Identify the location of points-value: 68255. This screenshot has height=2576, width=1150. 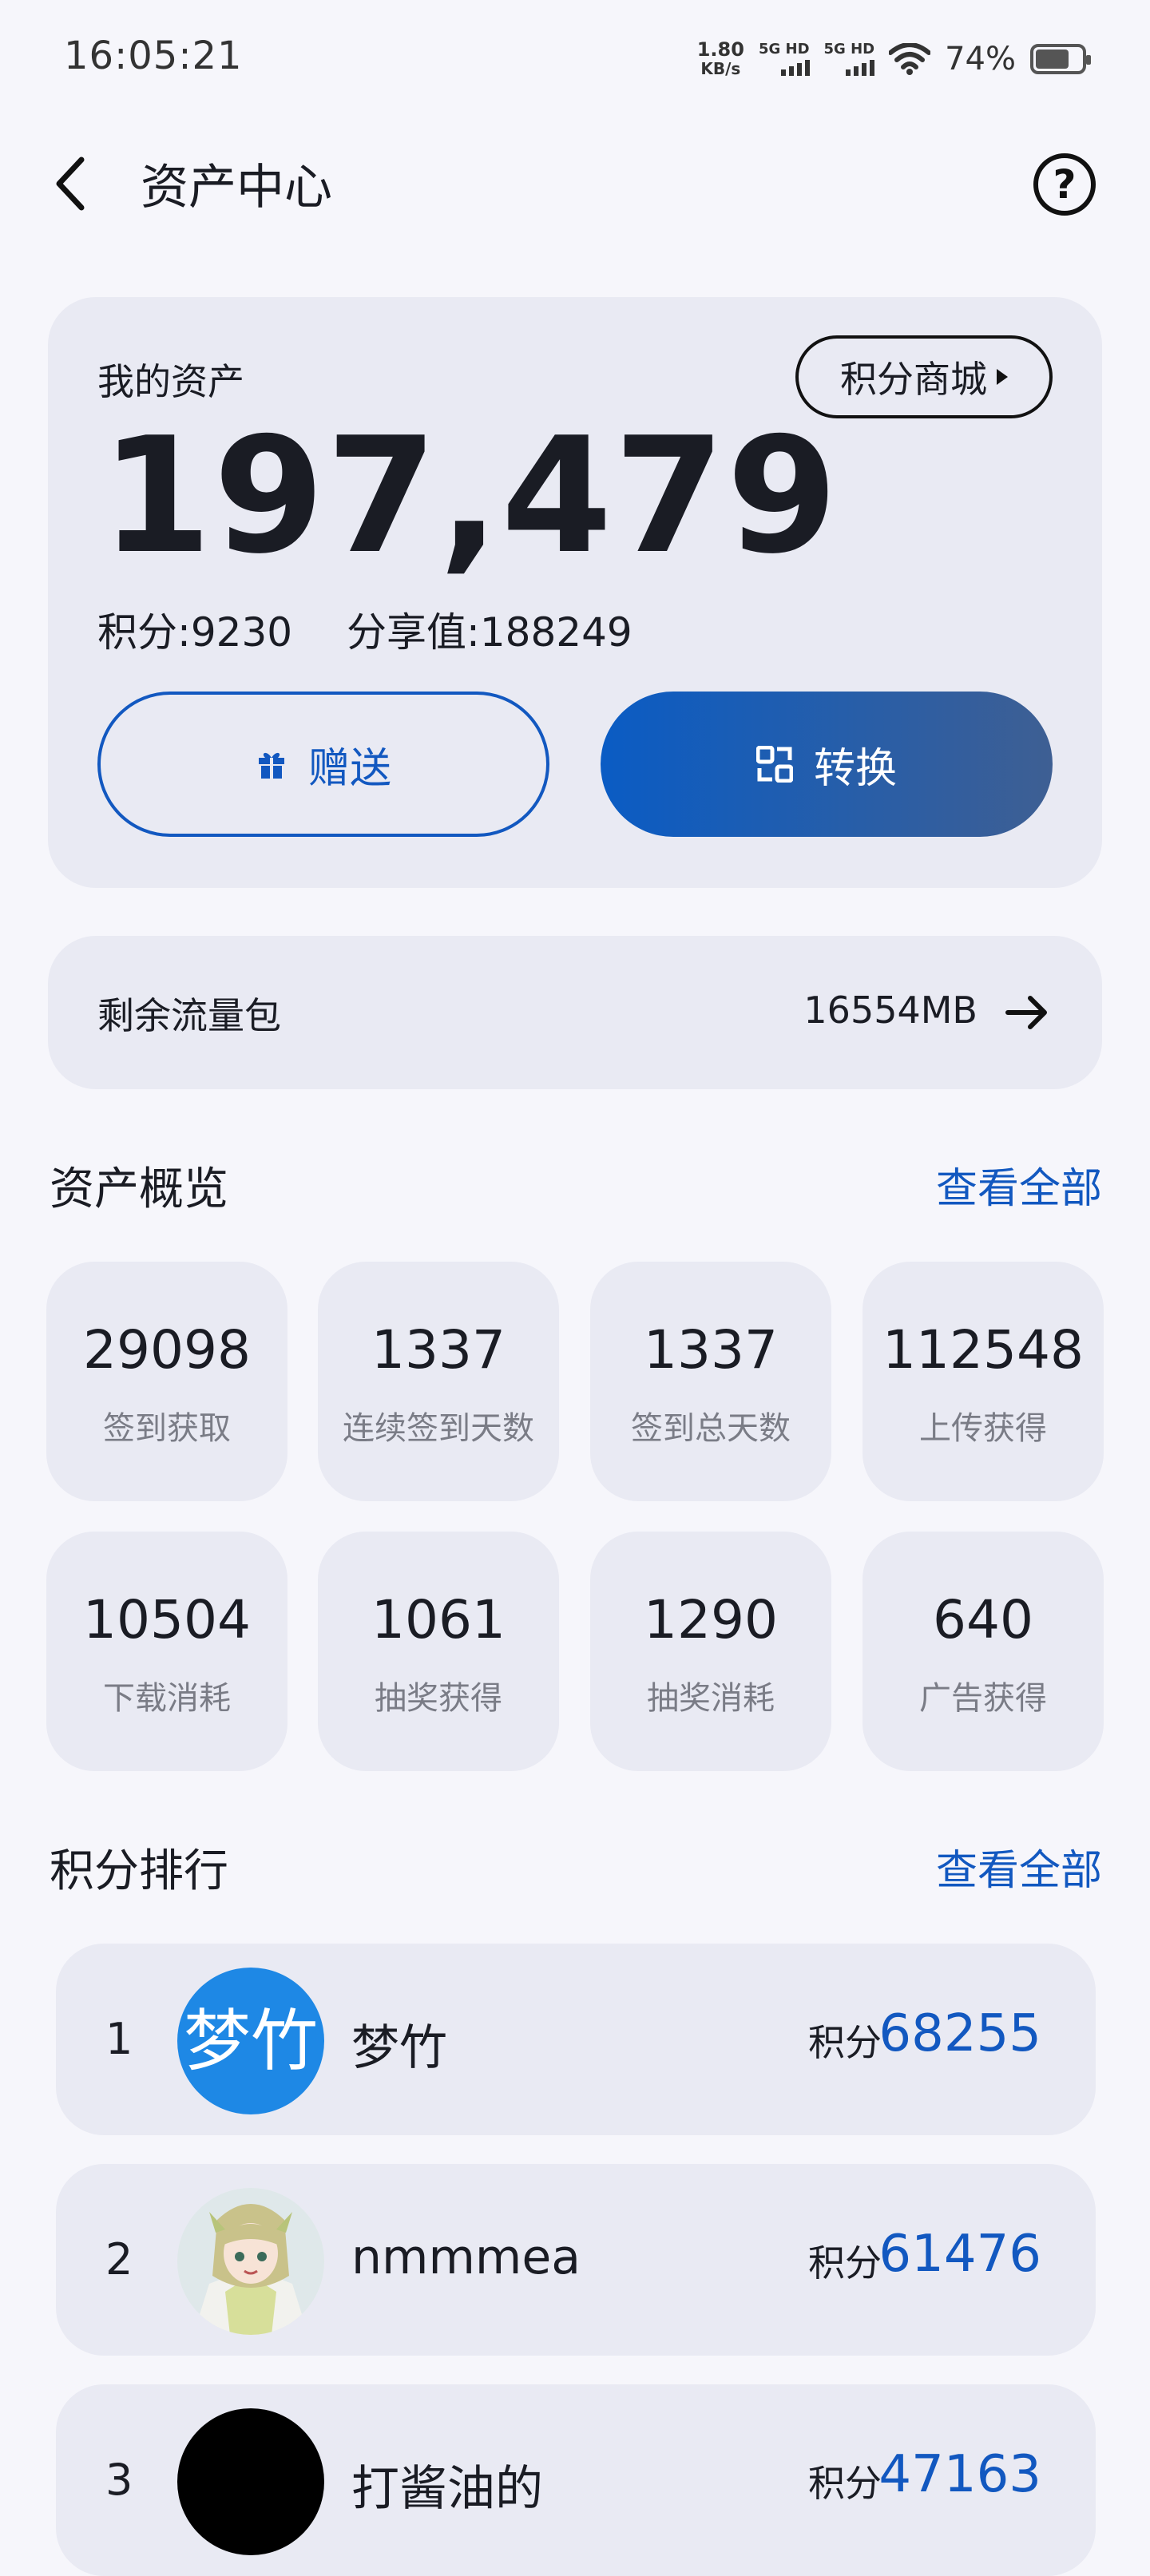
(960, 2033).